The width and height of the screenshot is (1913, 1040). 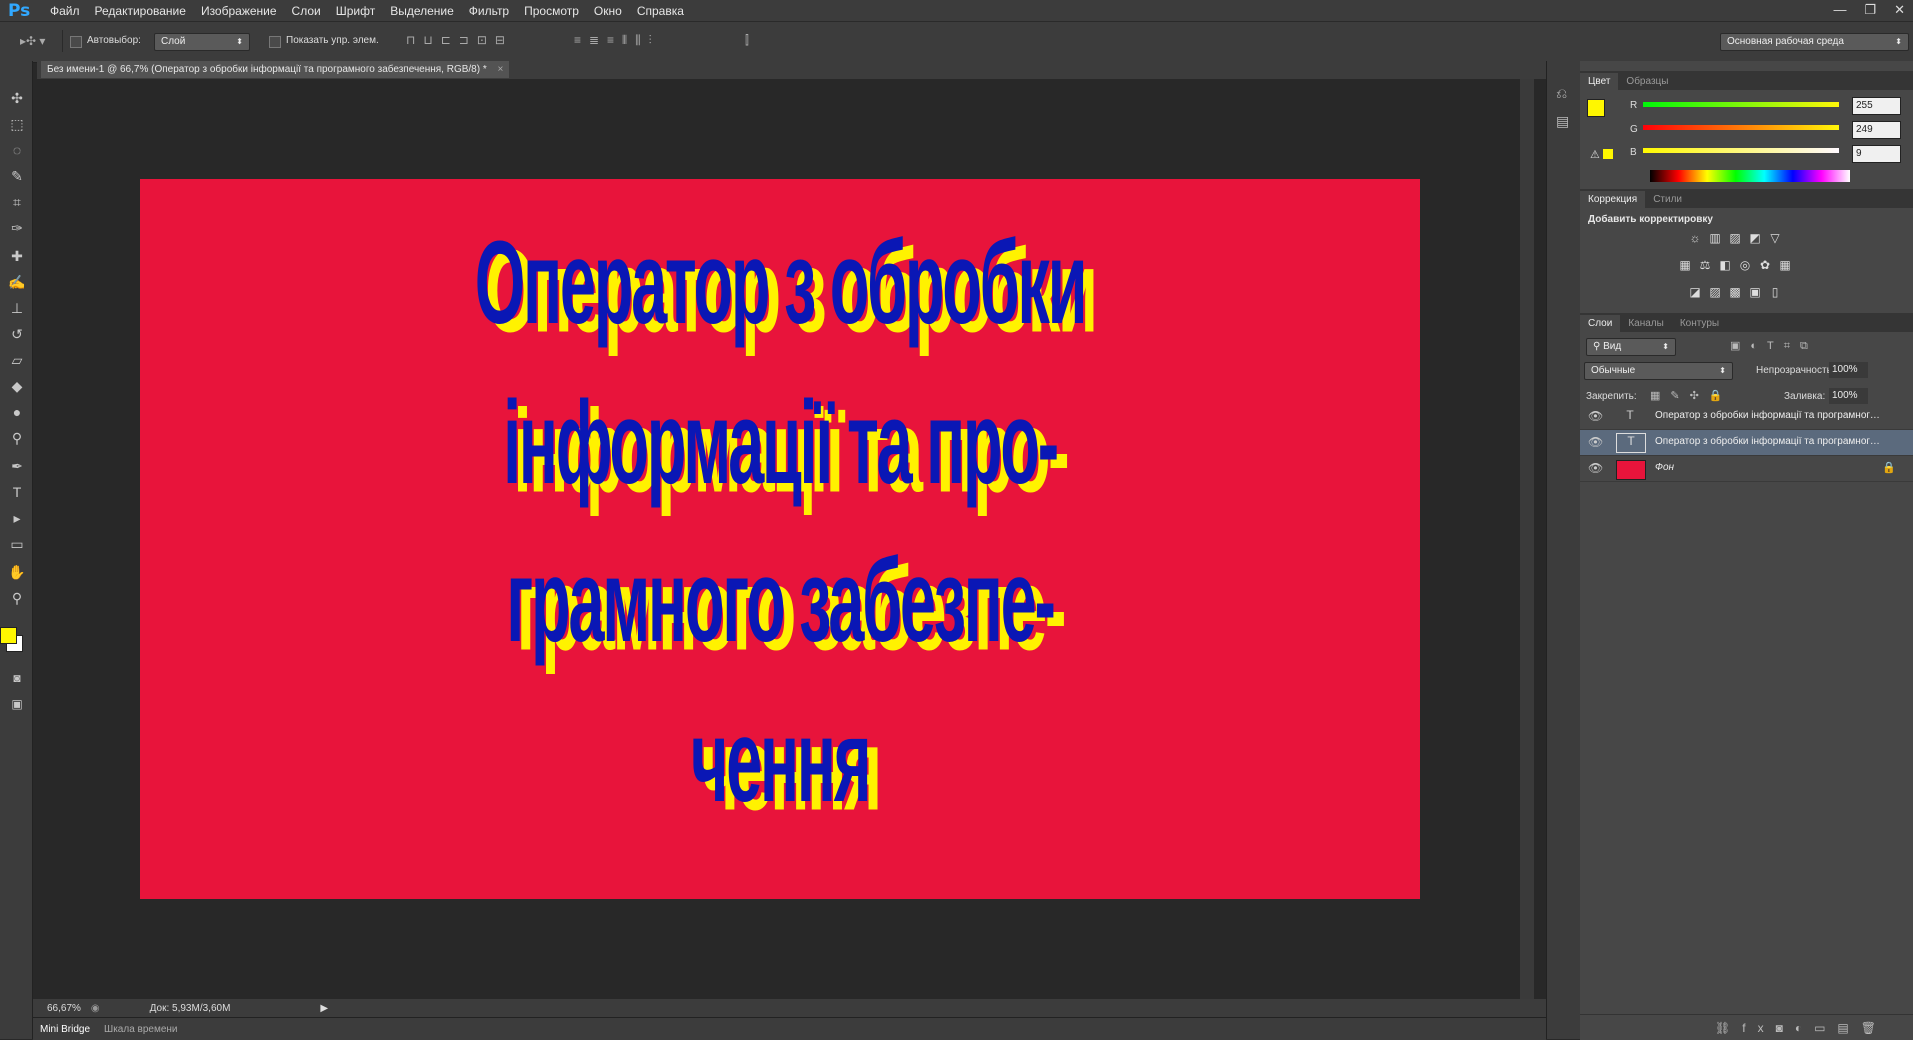 What do you see at coordinates (1735, 238) in the screenshot?
I see `curves-icon: ▨` at bounding box center [1735, 238].